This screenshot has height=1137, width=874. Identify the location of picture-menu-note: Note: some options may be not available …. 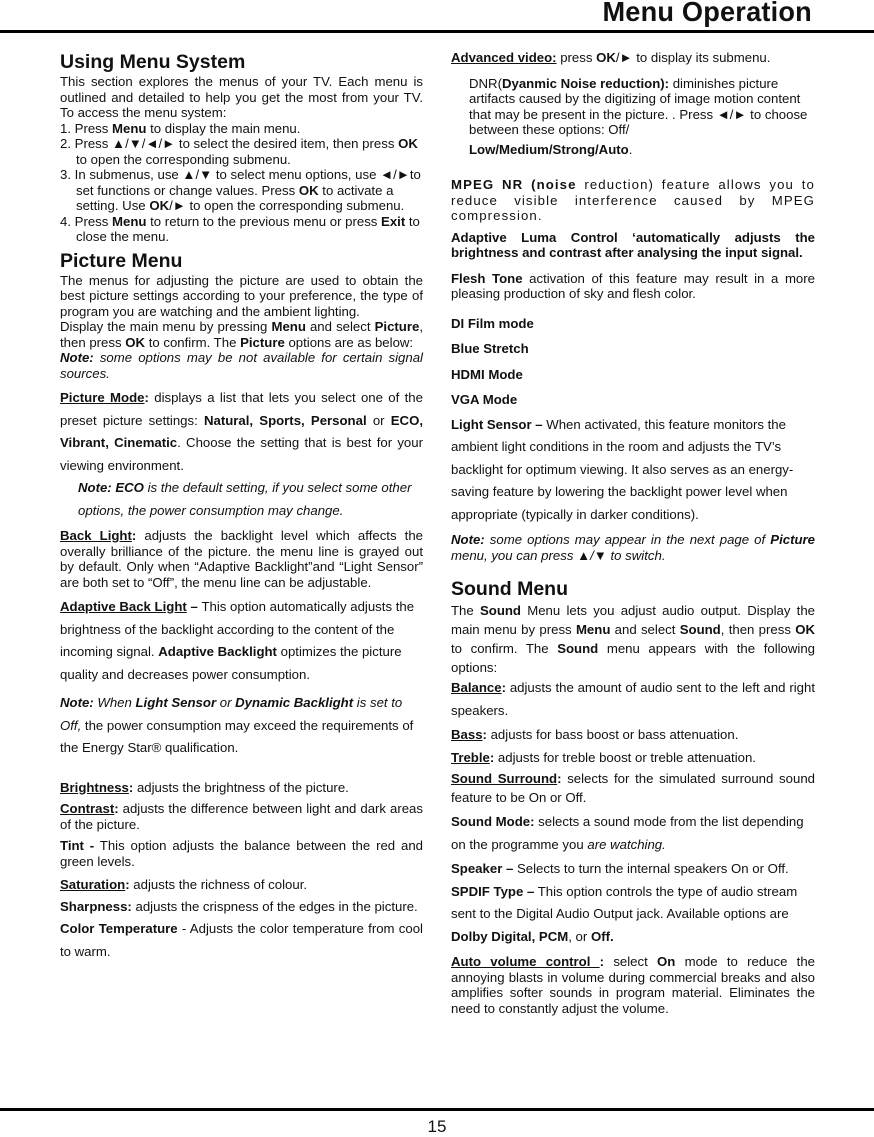
(241, 365).